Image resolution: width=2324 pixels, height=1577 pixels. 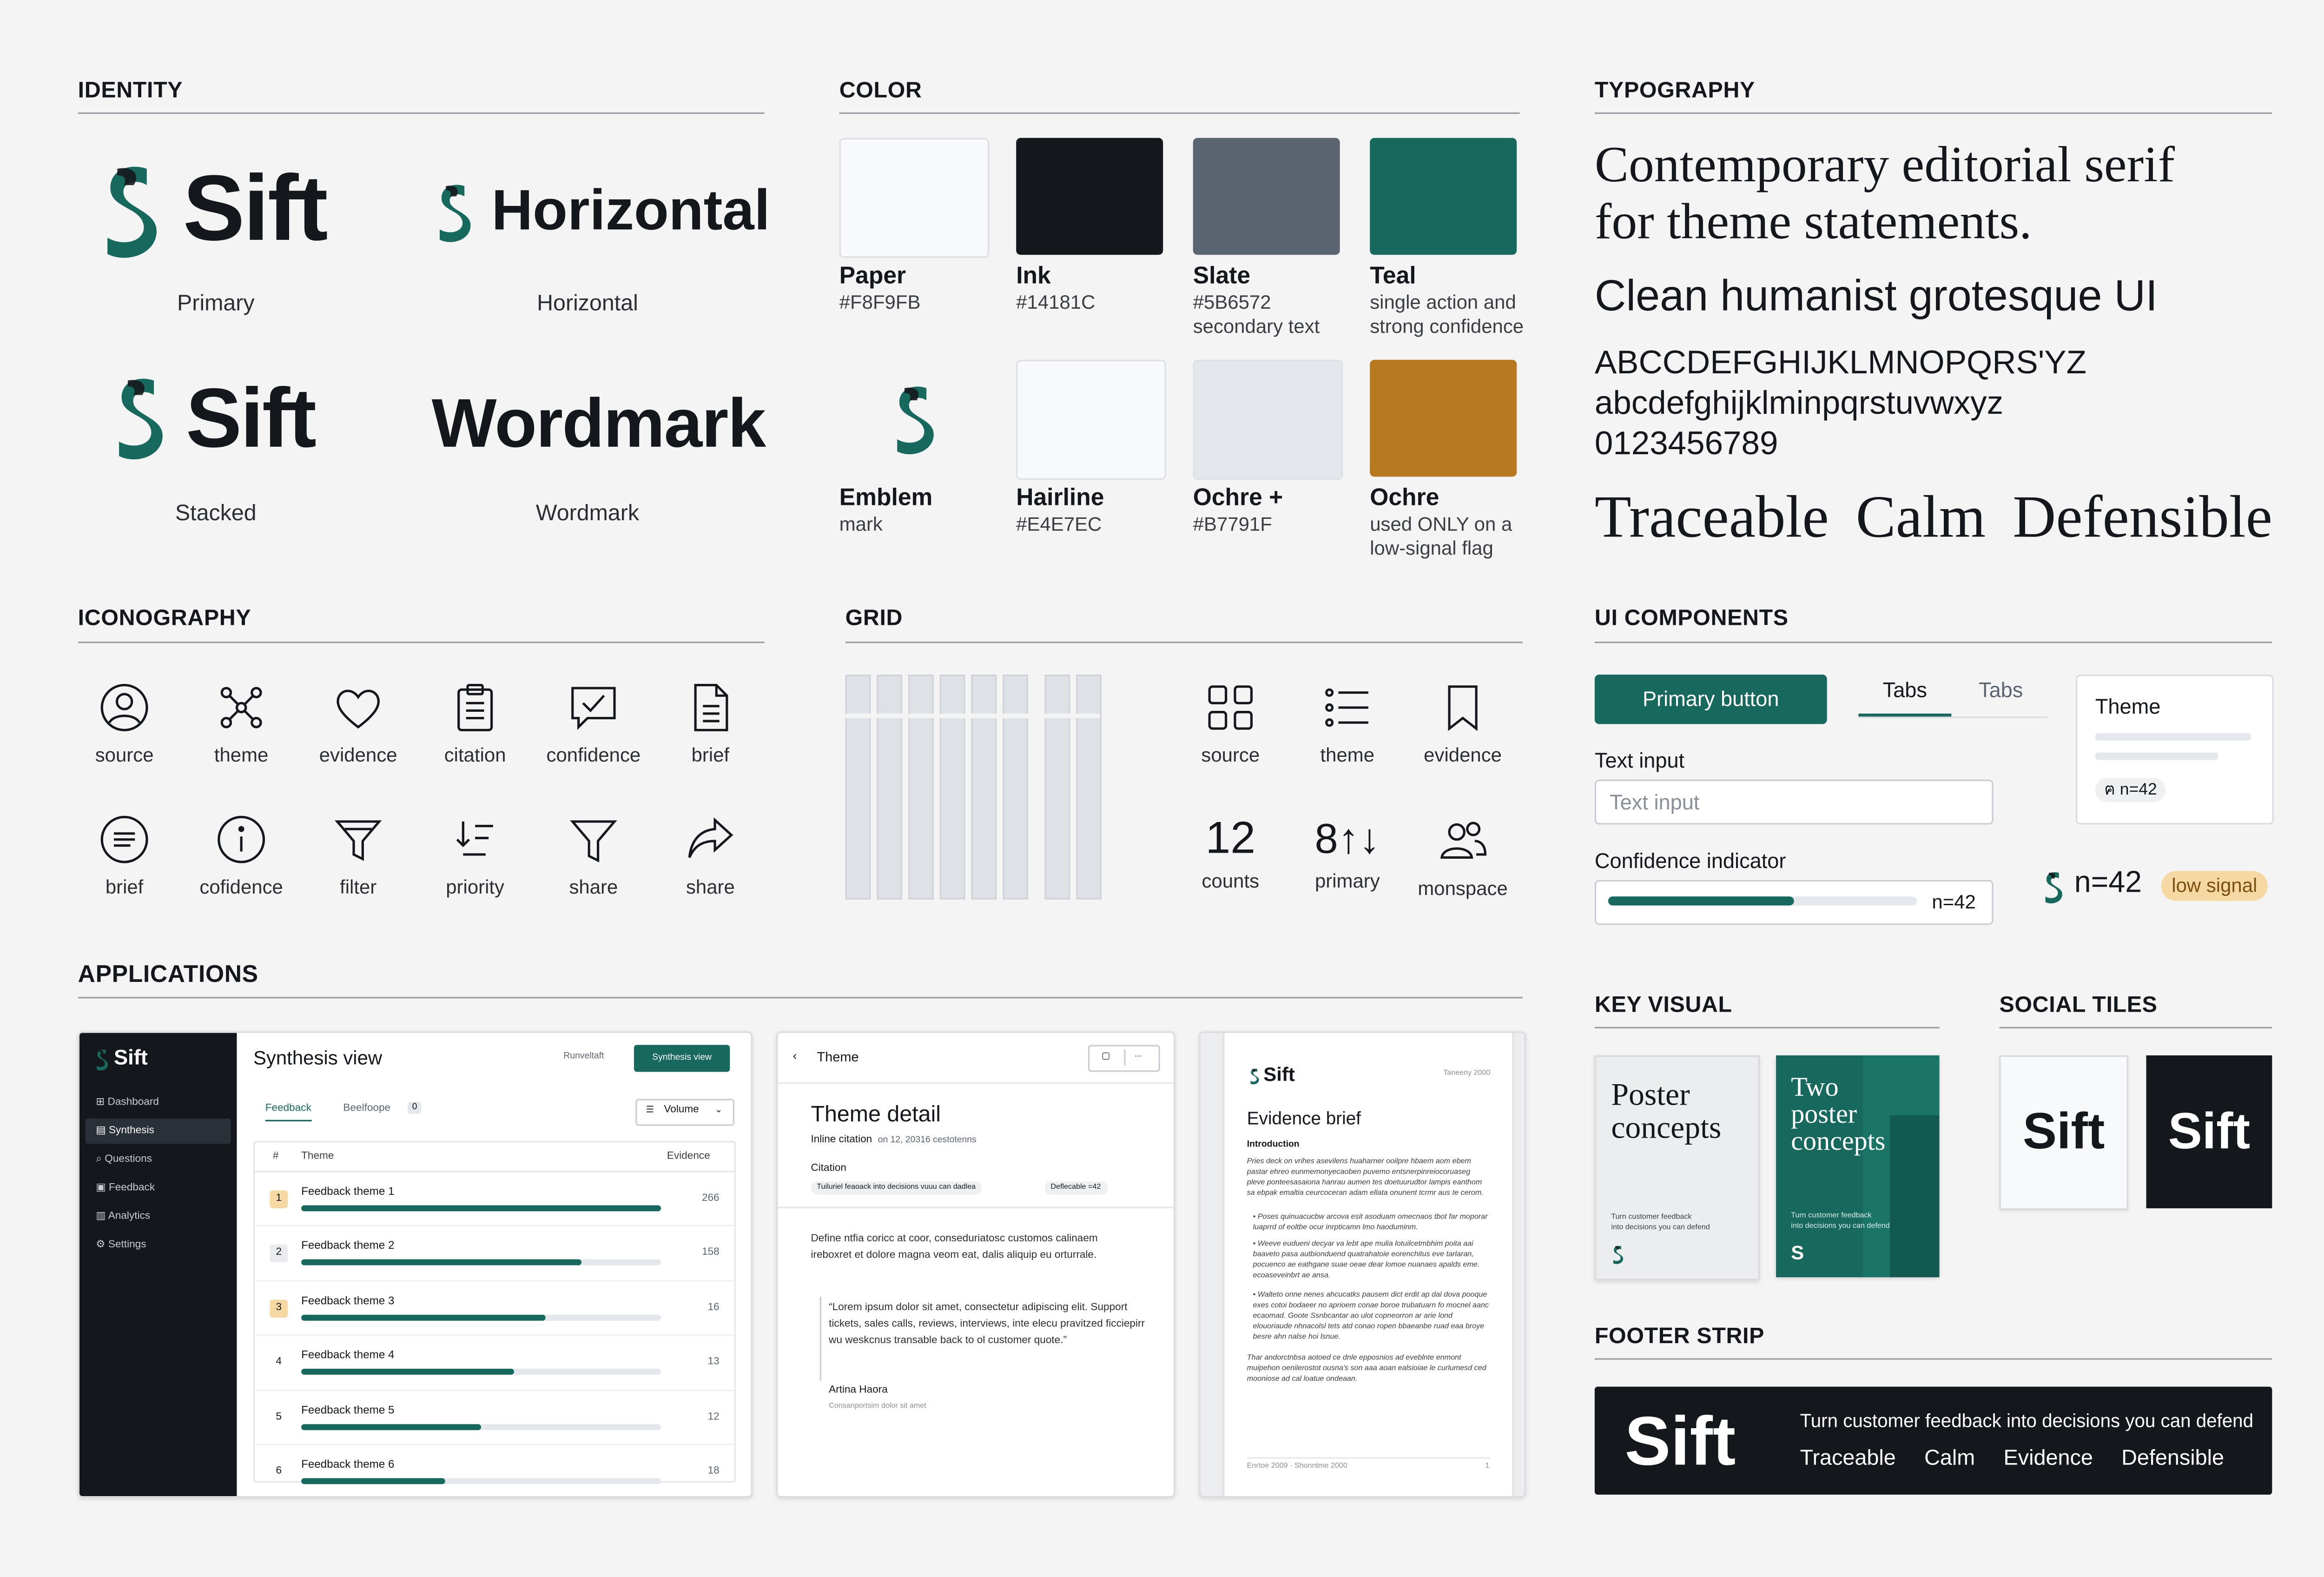 I want to click on nav-icon: ⚙, so click(x=102, y=1245).